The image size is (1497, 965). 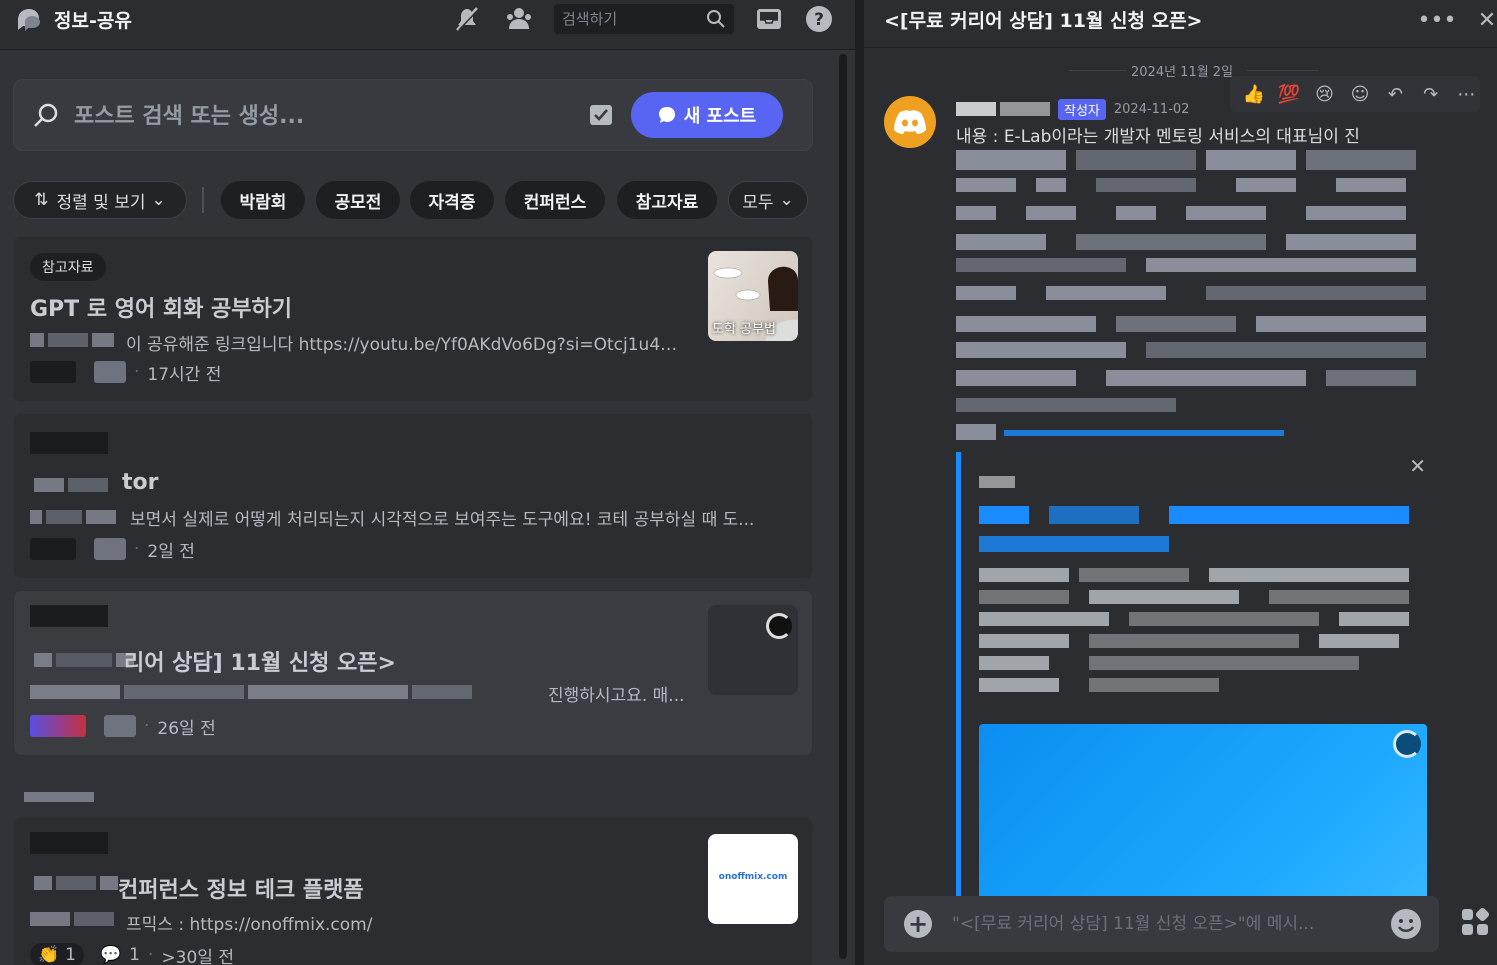 I want to click on new-post-button: 새 포스트, so click(x=707, y=115).